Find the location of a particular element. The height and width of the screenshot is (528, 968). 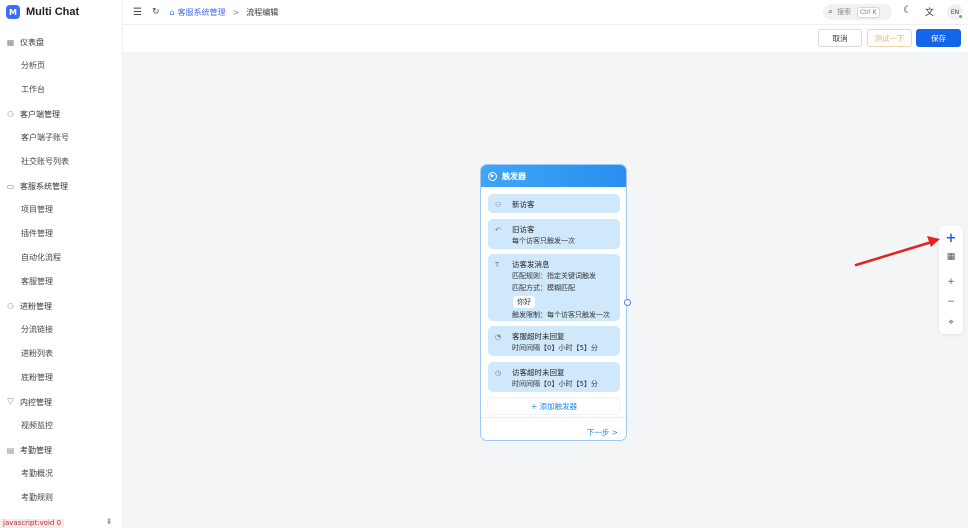

dashboard-icon: ▦ is located at coordinates (10, 42).